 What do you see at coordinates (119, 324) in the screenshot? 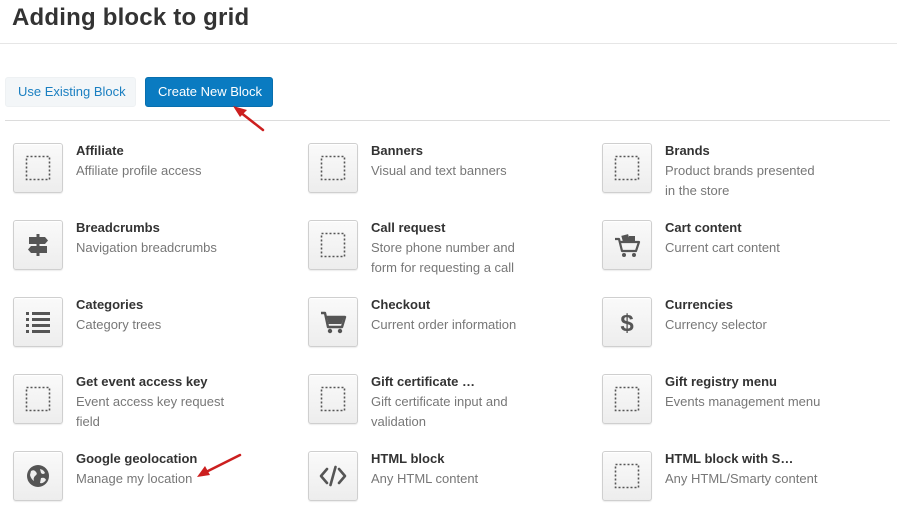
I see `block-description: Category trees` at bounding box center [119, 324].